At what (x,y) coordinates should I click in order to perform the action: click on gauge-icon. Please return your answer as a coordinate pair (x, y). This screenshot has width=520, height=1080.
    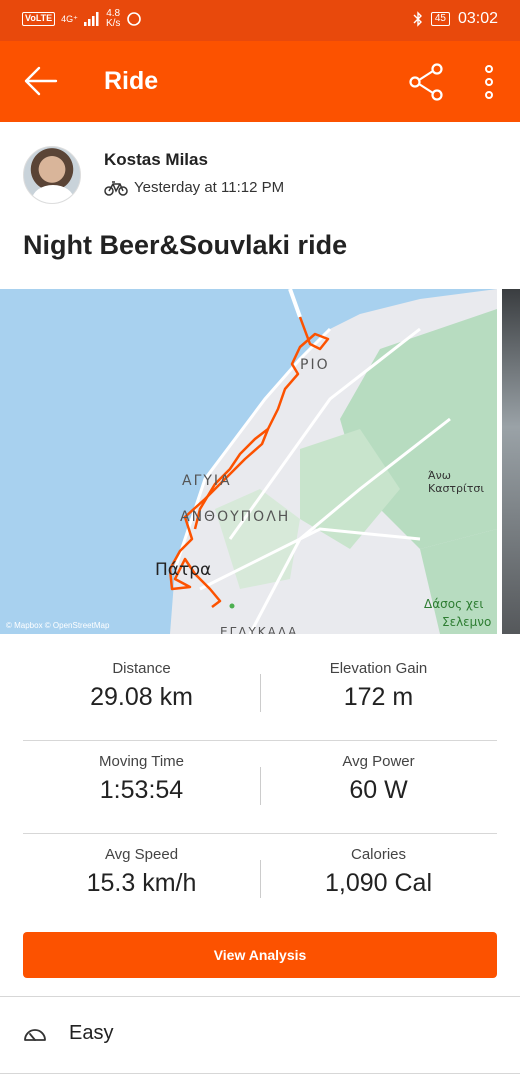
    Looking at the image, I should click on (35, 1034).